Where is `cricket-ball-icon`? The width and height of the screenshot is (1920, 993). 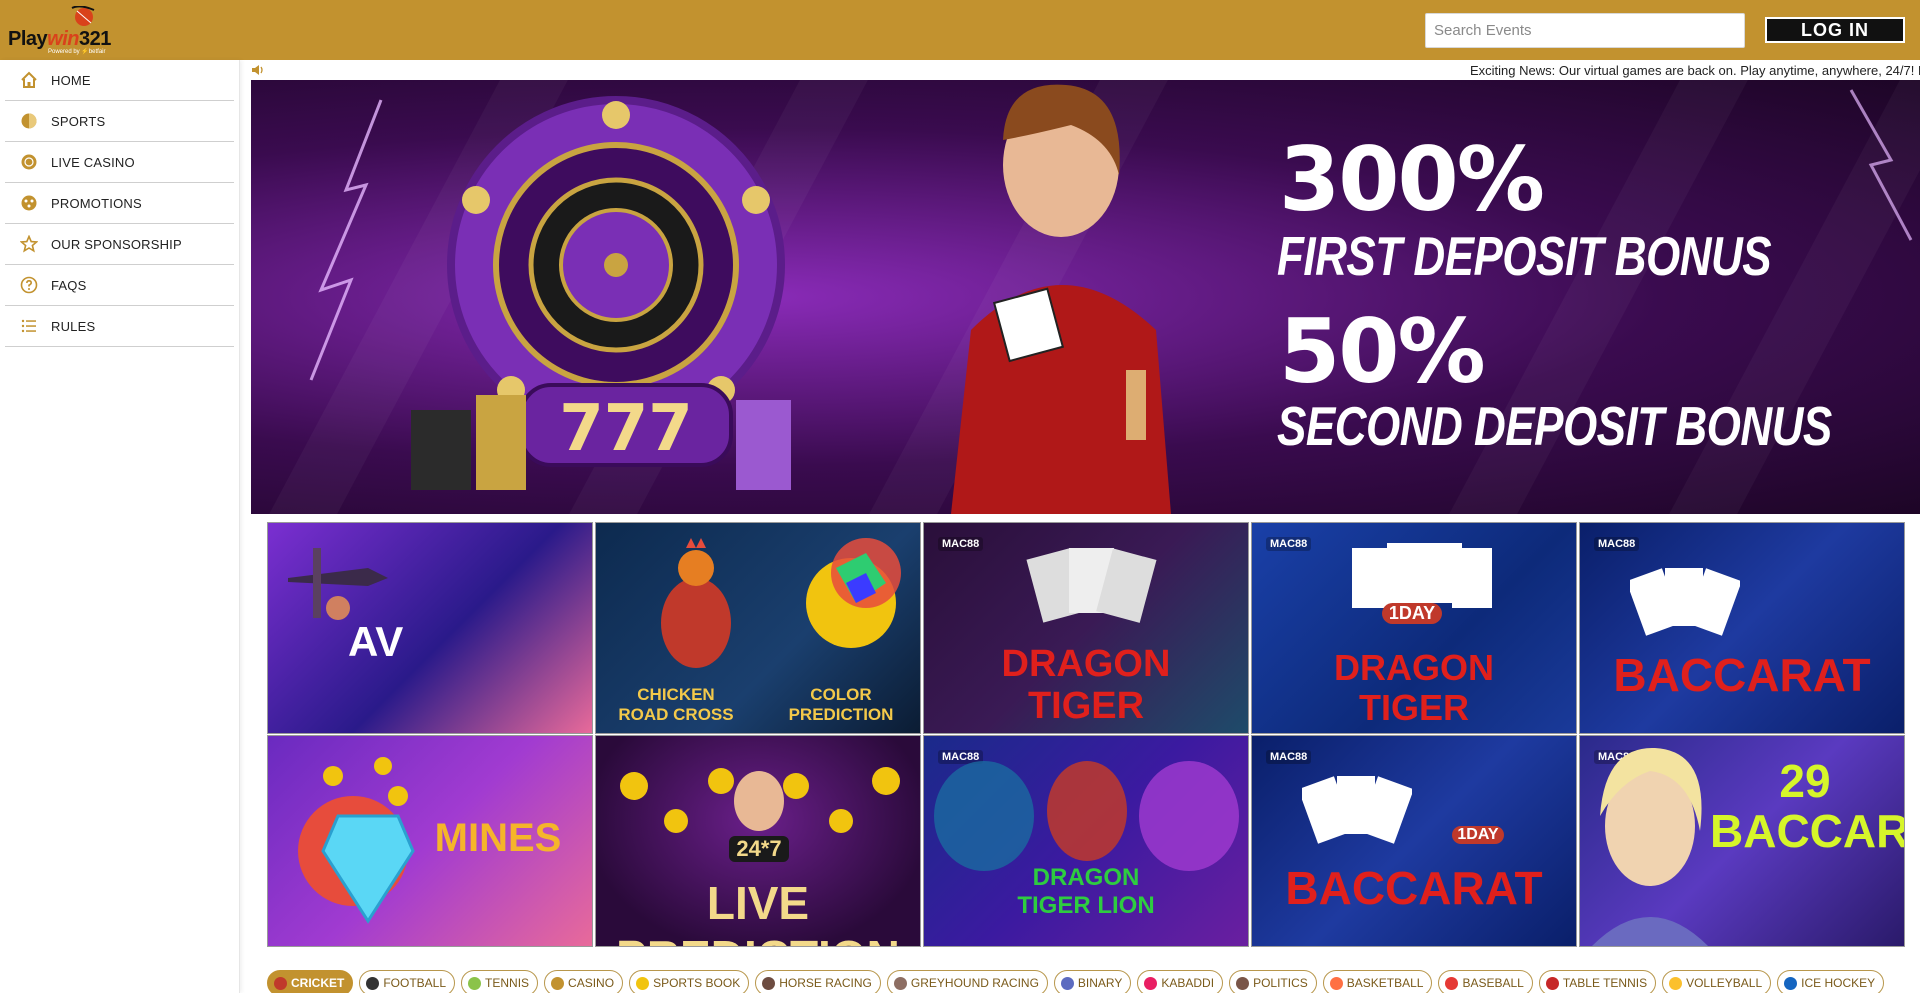 cricket-ball-icon is located at coordinates (83, 16).